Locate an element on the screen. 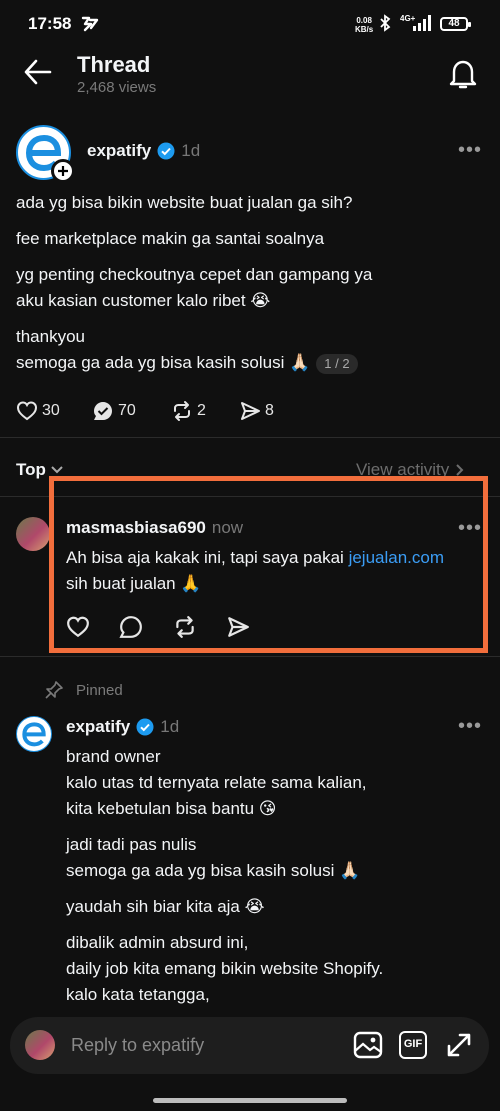 The width and height of the screenshot is (500, 1111). share-button: 8 is located at coordinates (256, 411).